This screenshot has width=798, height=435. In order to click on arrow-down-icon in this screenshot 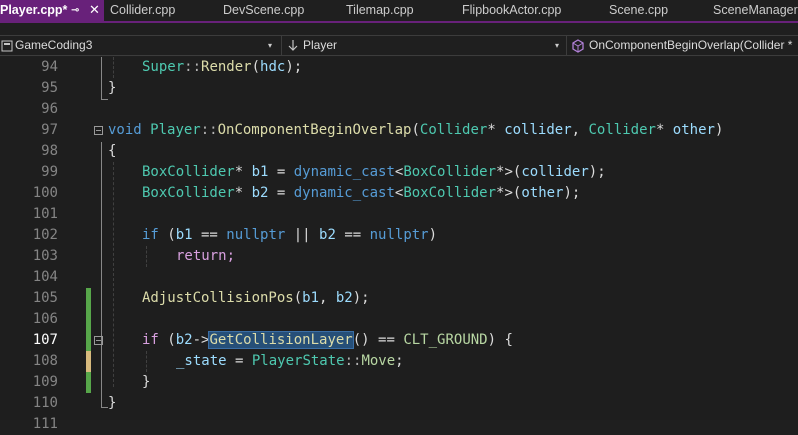, I will do `click(293, 45)`.